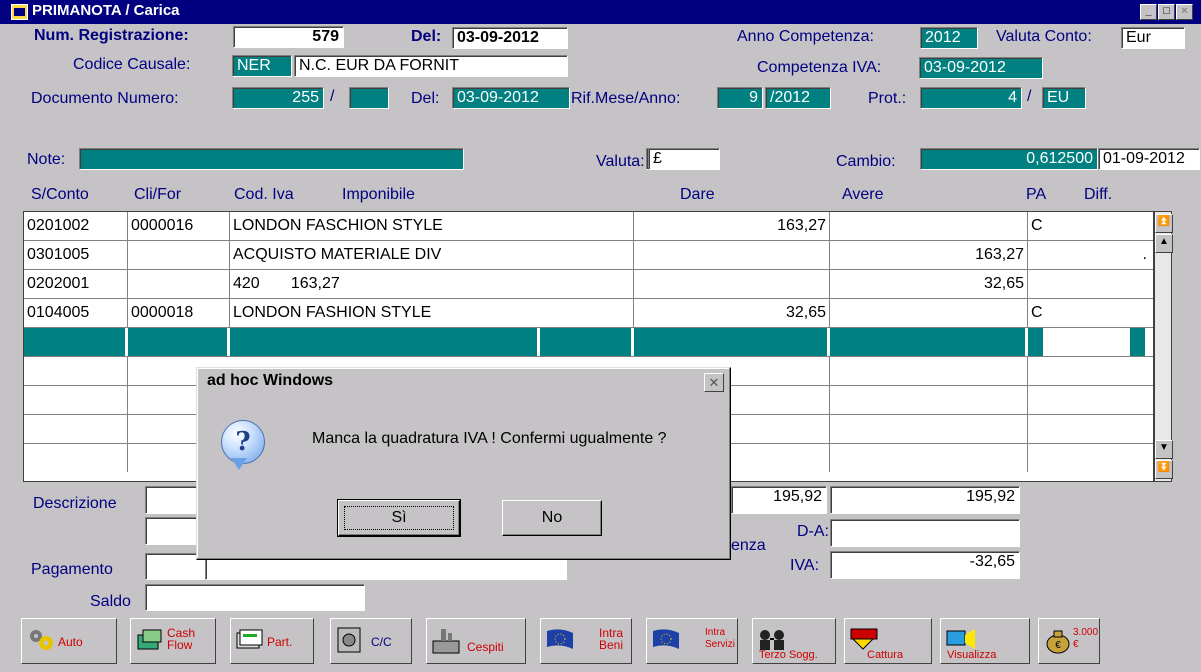 The image size is (1201, 672). Describe the element at coordinates (432, 313) in the screenshot. I see `cell-desc: LONDON FASHION STYLE` at that location.